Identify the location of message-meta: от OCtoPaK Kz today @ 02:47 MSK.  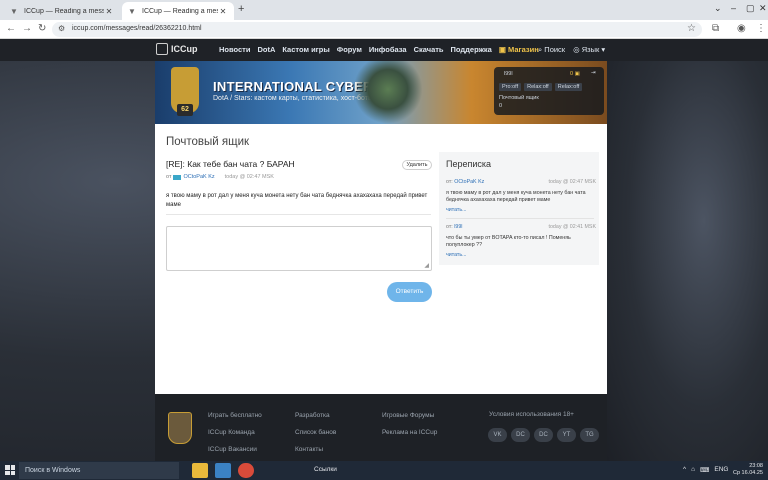
(220, 177).